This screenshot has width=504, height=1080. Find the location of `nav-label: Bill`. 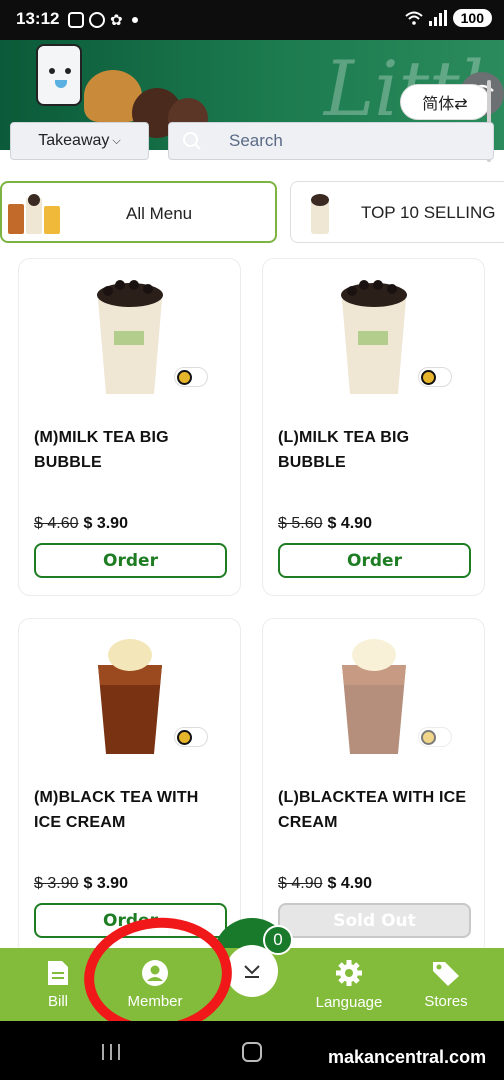

nav-label: Bill is located at coordinates (57, 1001).